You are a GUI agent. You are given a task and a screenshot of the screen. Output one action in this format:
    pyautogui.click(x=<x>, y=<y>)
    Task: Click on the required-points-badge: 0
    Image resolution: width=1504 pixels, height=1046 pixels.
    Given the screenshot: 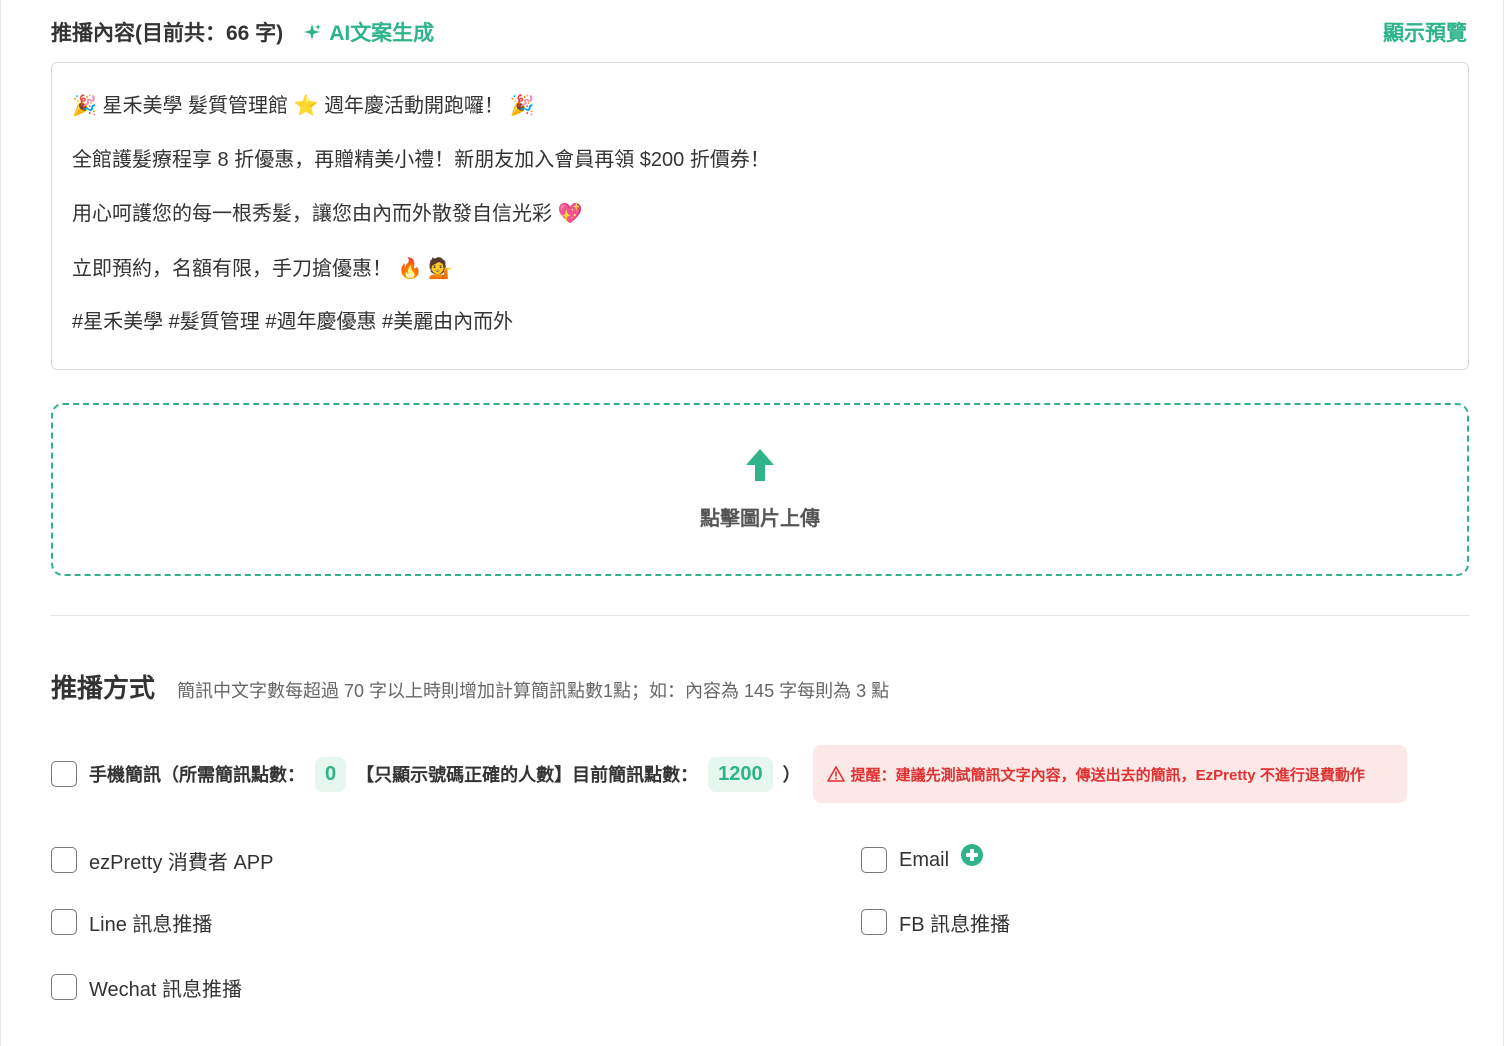 What is the action you would take?
    pyautogui.click(x=331, y=774)
    